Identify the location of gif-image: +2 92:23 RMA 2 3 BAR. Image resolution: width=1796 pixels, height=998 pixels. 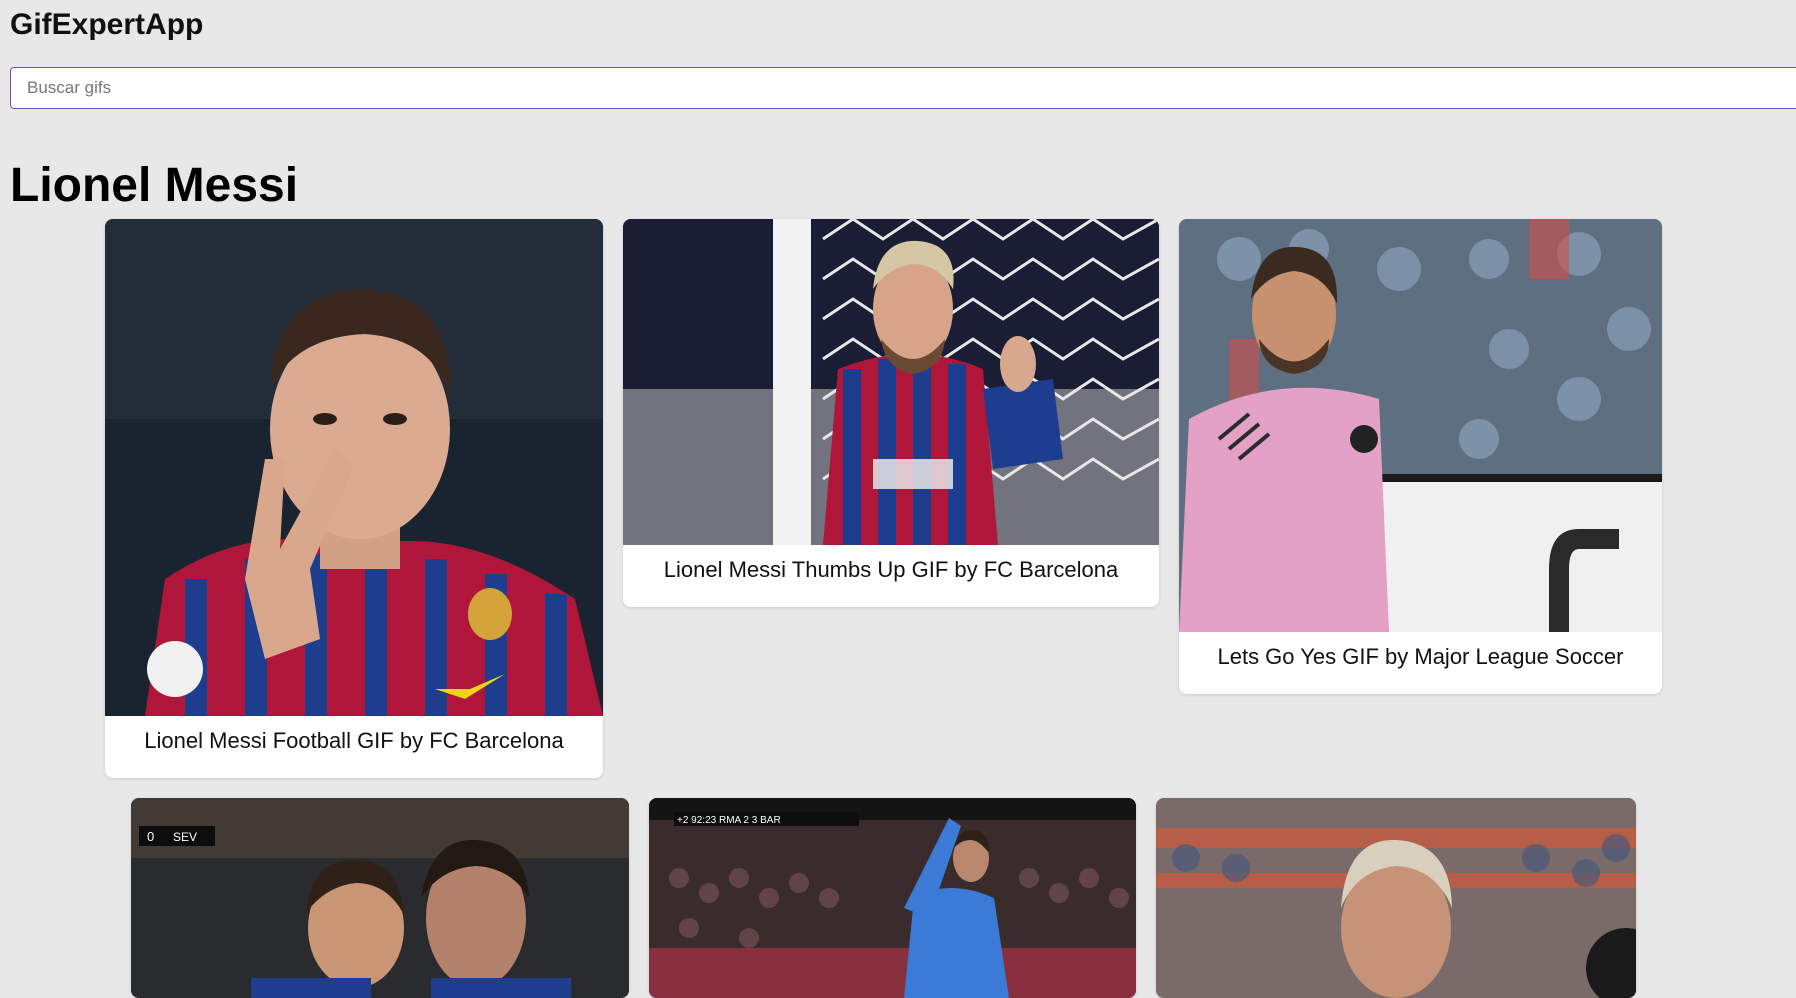
(892, 898).